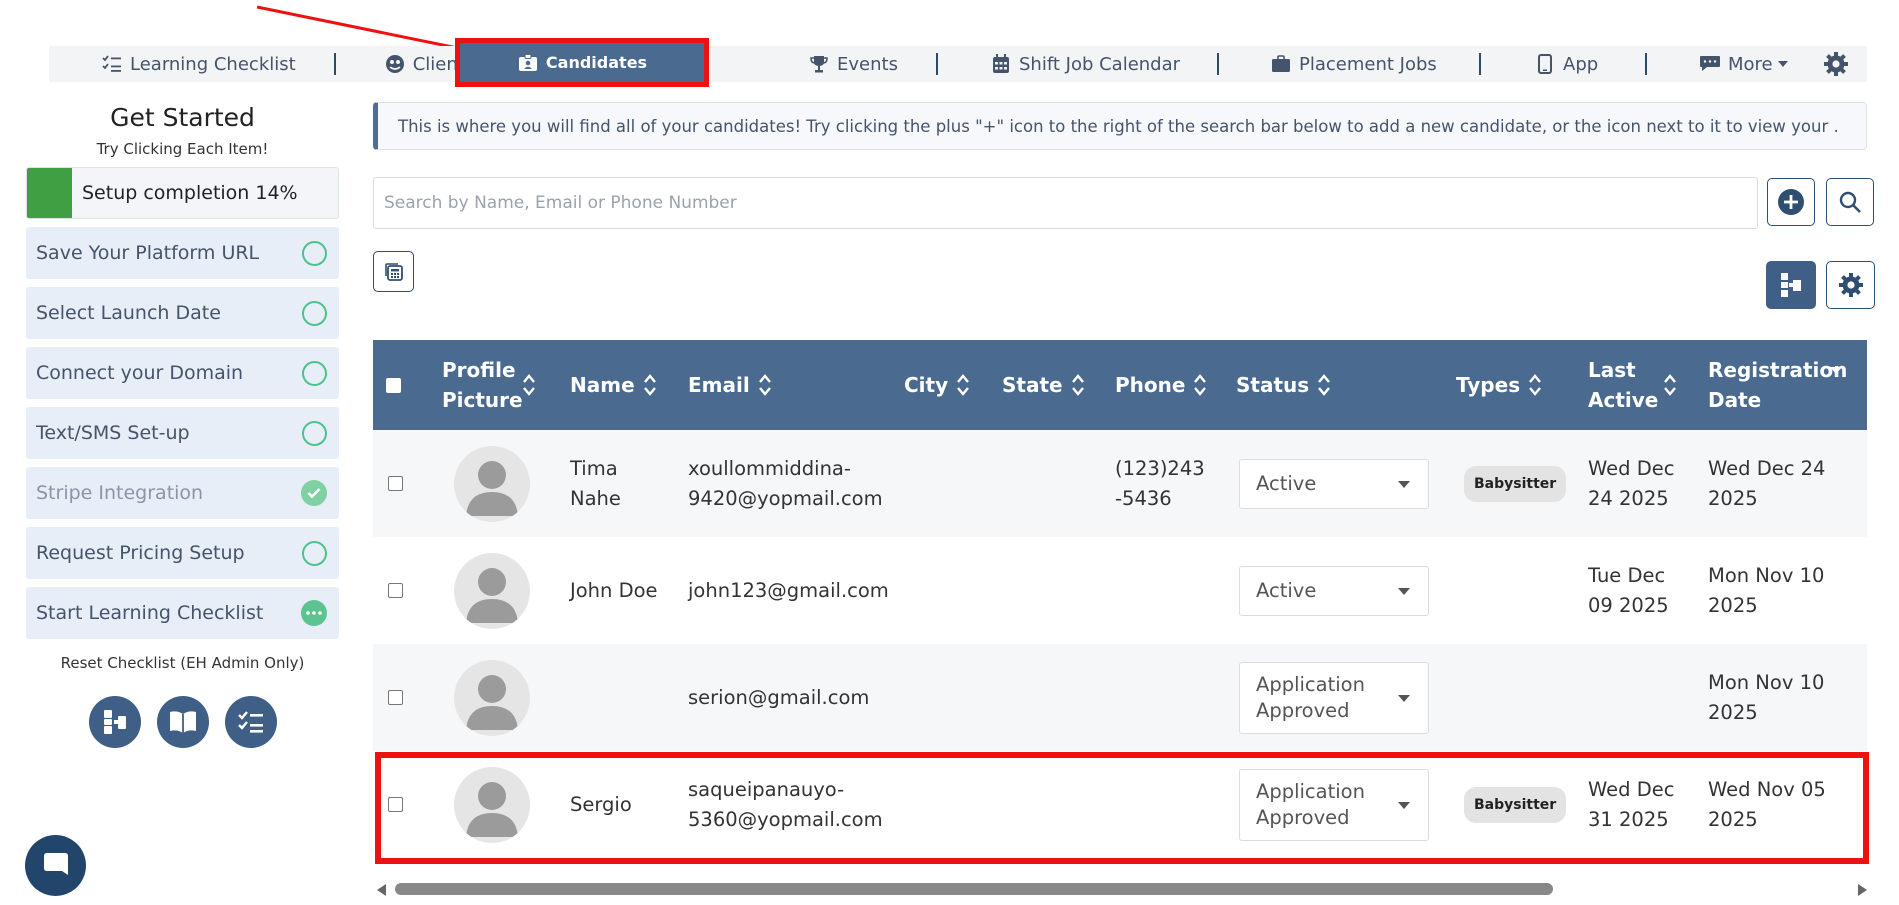 This screenshot has height=905, width=1899. Describe the element at coordinates (1353, 64) in the screenshot. I see `nav-placement-jobs: Placement Jobs` at that location.